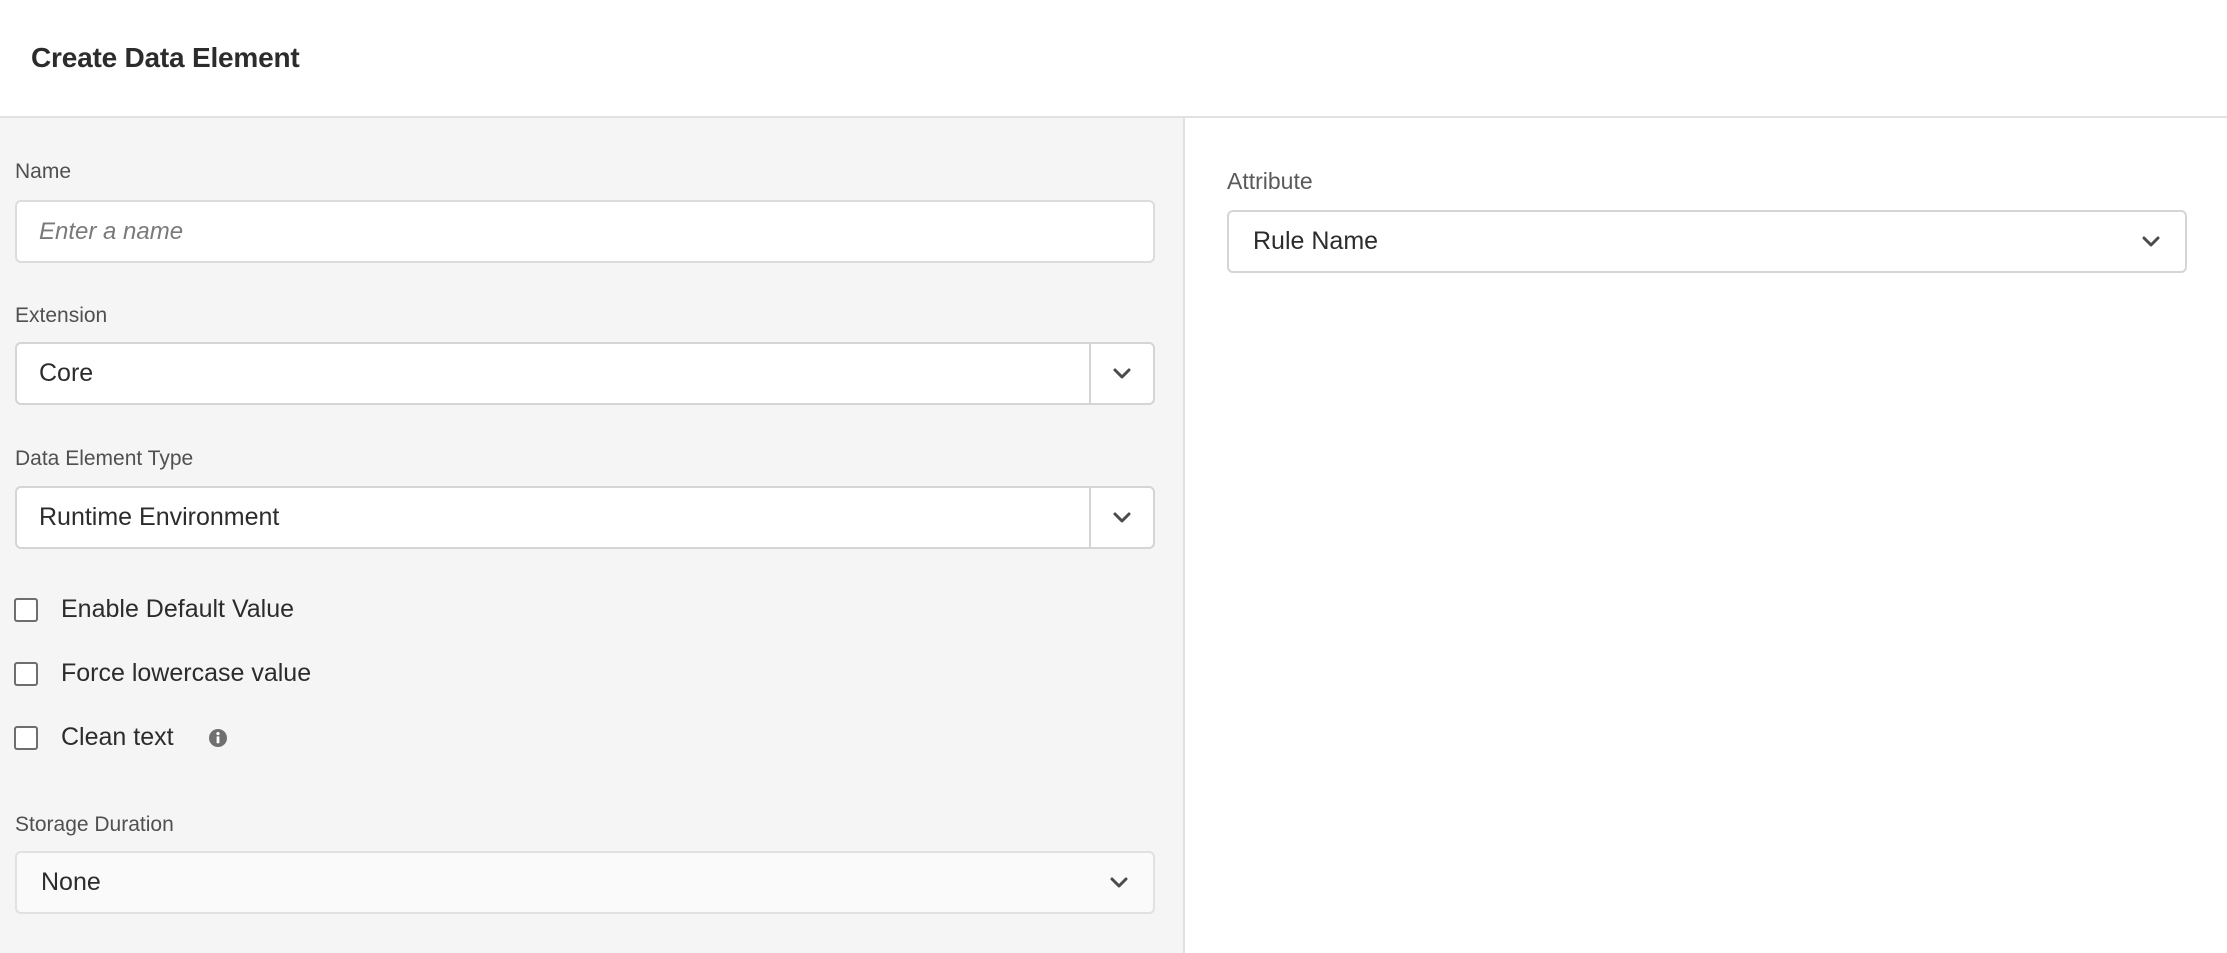  Describe the element at coordinates (1113, 59) in the screenshot. I see `dialog-header: Create Data Element` at that location.